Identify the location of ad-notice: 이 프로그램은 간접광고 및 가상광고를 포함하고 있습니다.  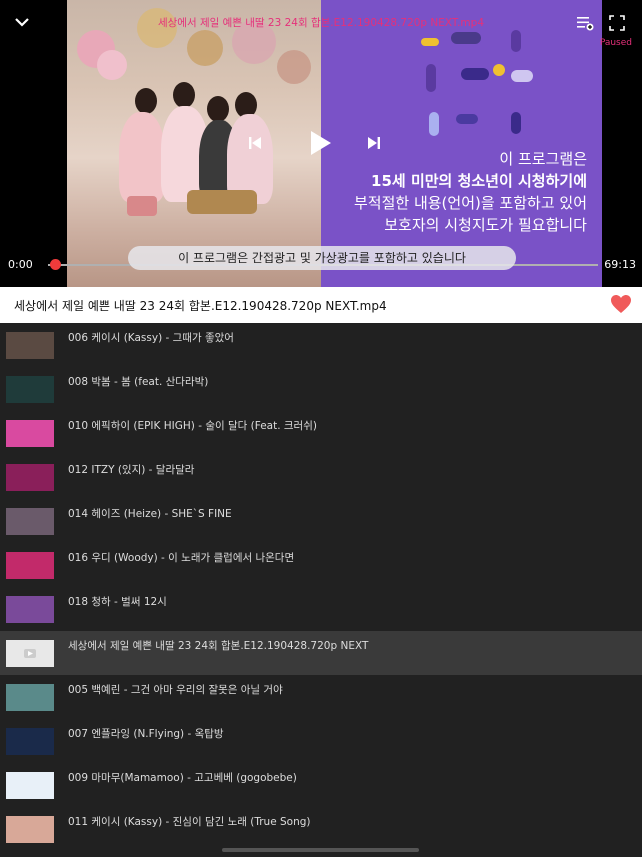
(322, 258).